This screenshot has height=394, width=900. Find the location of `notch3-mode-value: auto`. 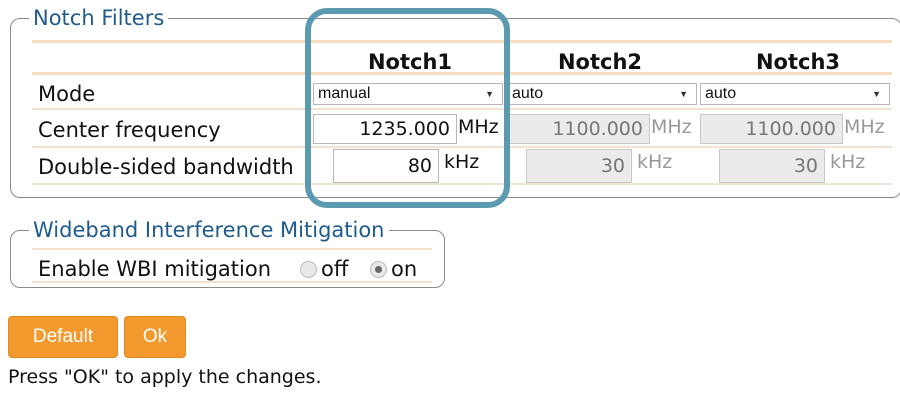

notch3-mode-value: auto is located at coordinates (721, 93).